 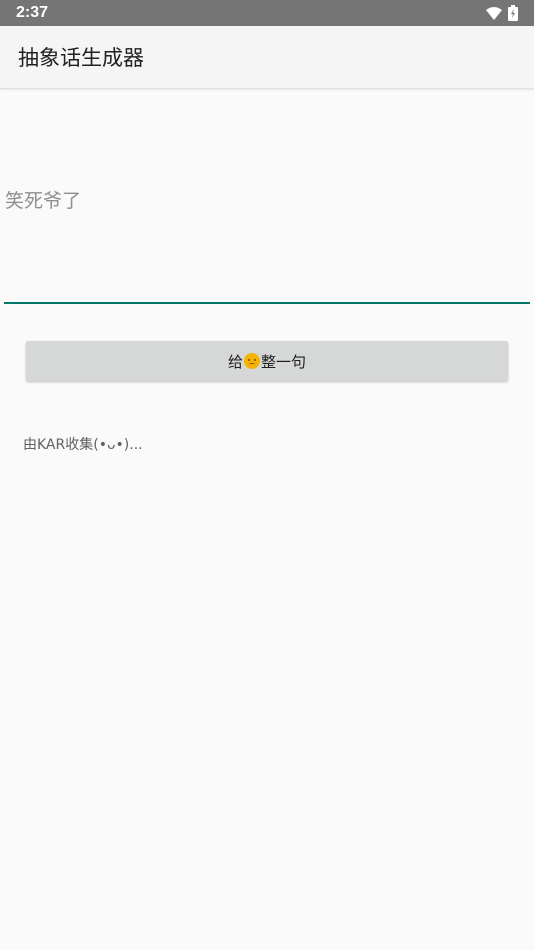 What do you see at coordinates (267, 237) in the screenshot?
I see `text-input: 笑死爷了` at bounding box center [267, 237].